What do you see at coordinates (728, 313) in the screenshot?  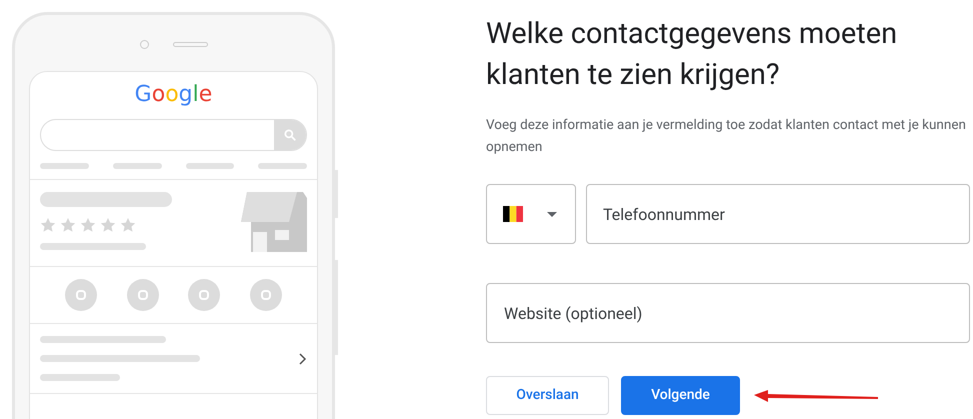 I see `website-field: Website (optioneel)` at bounding box center [728, 313].